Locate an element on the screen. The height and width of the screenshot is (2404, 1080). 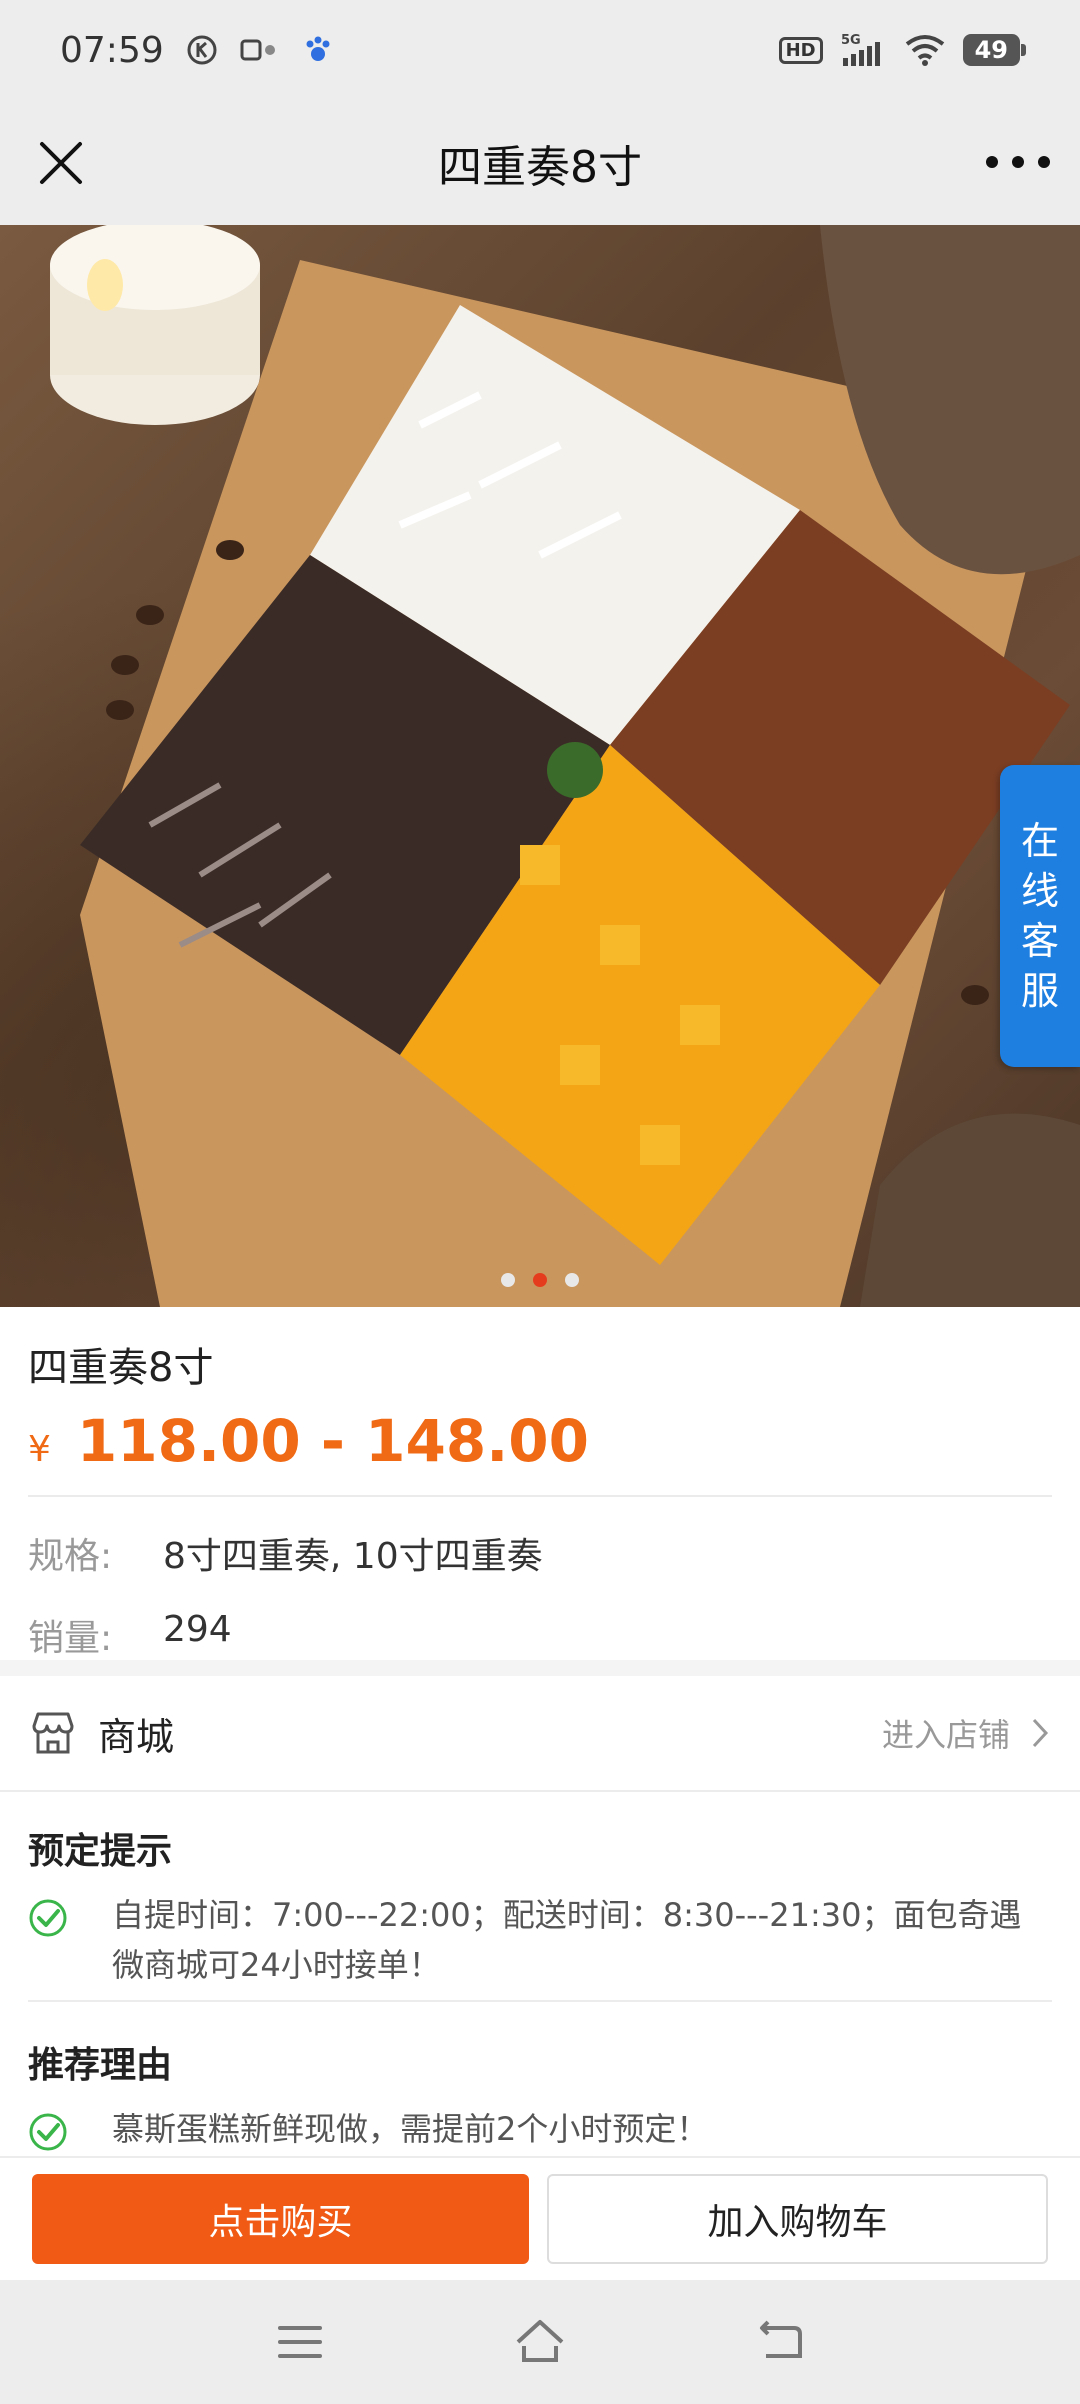
cs-char: 服 is located at coordinates (1039, 991).